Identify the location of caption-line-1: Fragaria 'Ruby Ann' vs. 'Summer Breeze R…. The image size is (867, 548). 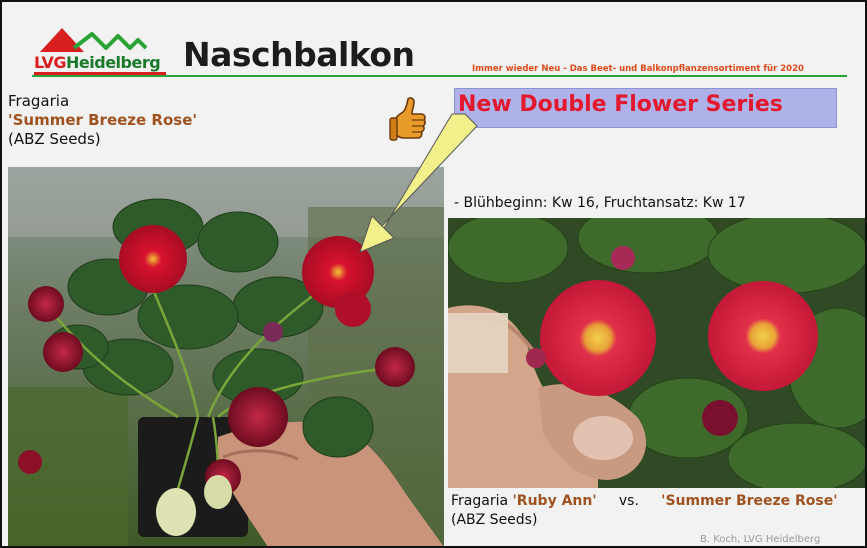
(644, 501).